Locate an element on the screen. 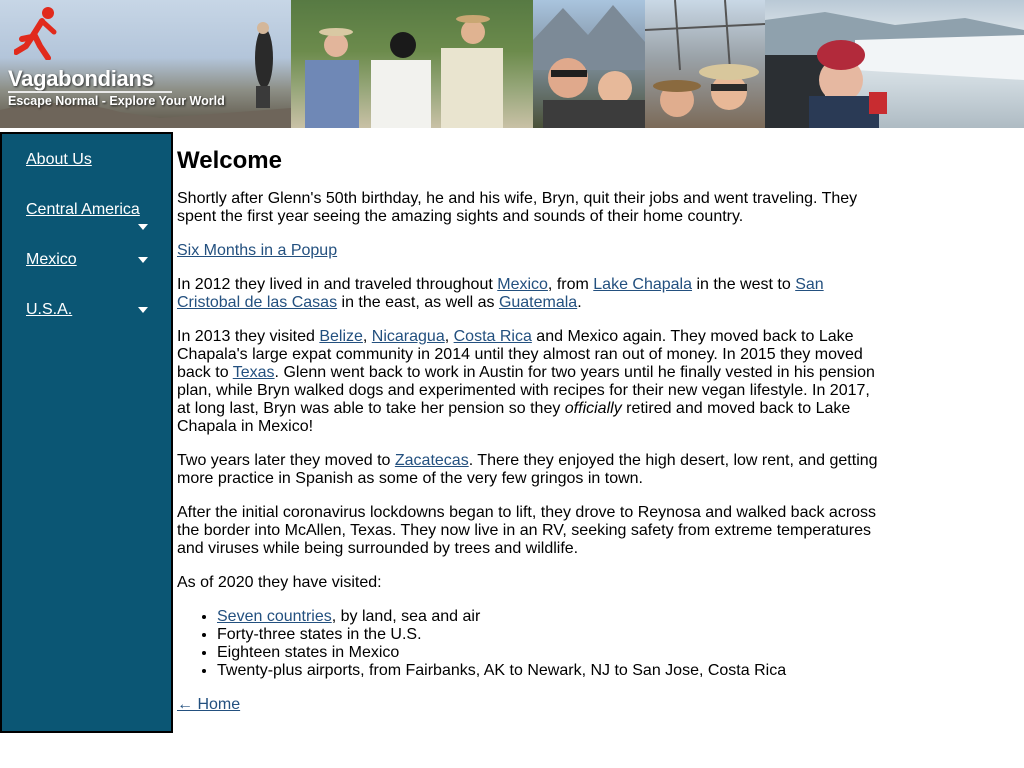 Image resolution: width=1024 pixels, height=768 pixels. sidebar-item-label: Central America is located at coordinates (83, 209).